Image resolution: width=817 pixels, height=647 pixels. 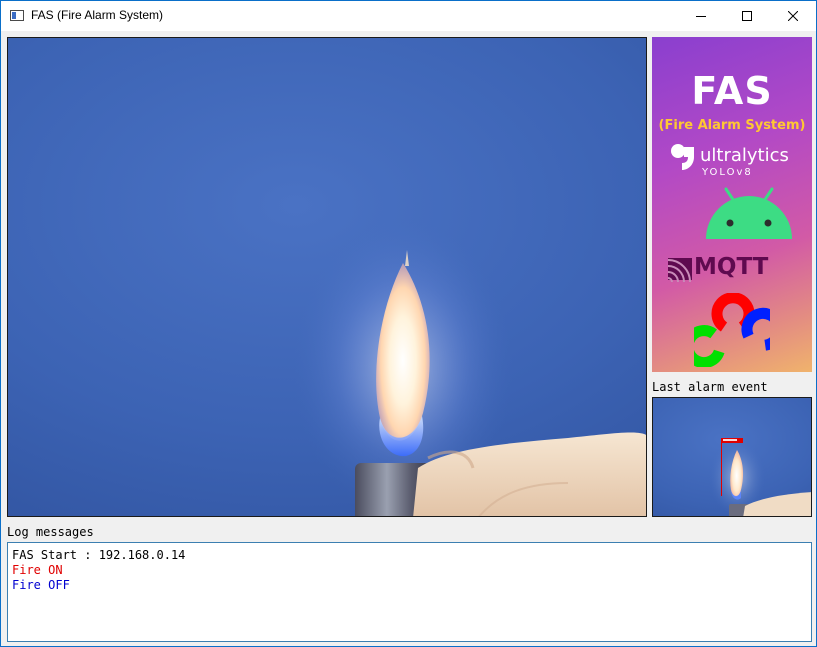 What do you see at coordinates (732, 330) in the screenshot?
I see `opencv-icon` at bounding box center [732, 330].